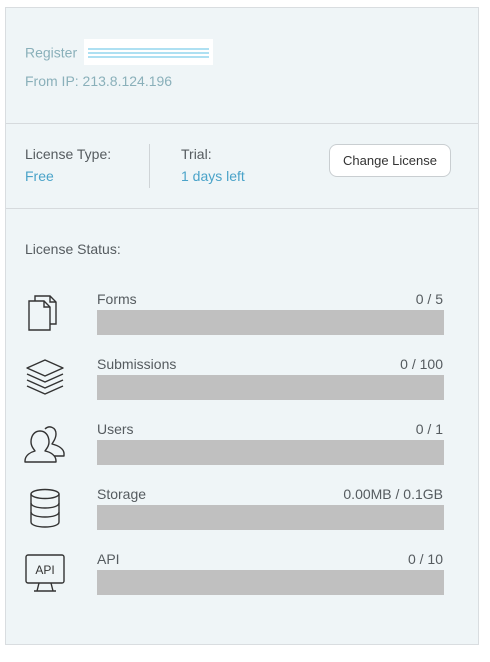 This screenshot has height=662, width=490. Describe the element at coordinates (73, 249) in the screenshot. I see `license-status-heading: License Status:` at that location.